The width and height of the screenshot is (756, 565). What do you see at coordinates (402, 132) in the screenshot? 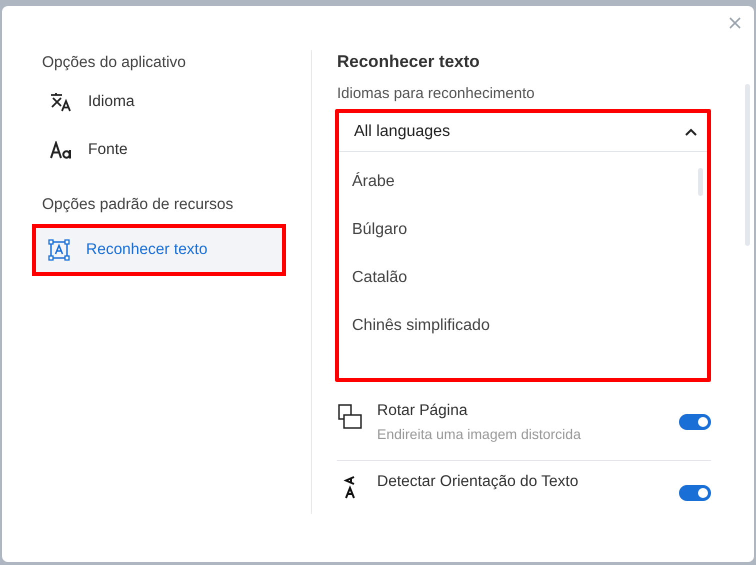
I see `dropdown-value: All languages` at bounding box center [402, 132].